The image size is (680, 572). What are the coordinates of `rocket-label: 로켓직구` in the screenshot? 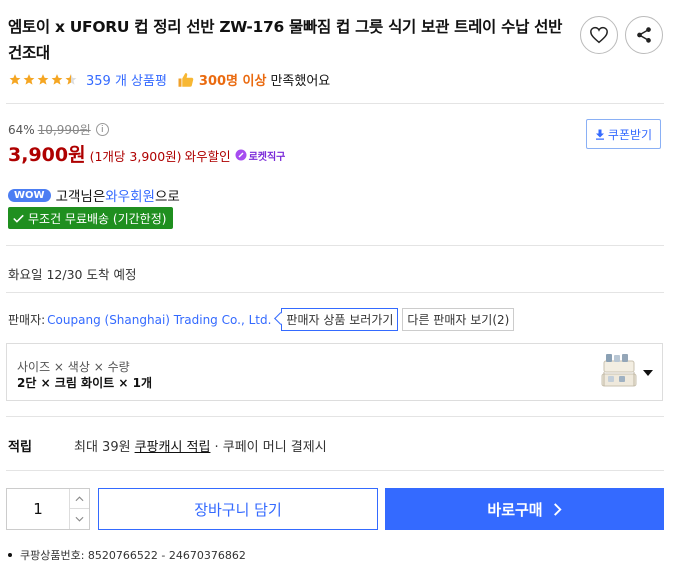 It's located at (267, 157).